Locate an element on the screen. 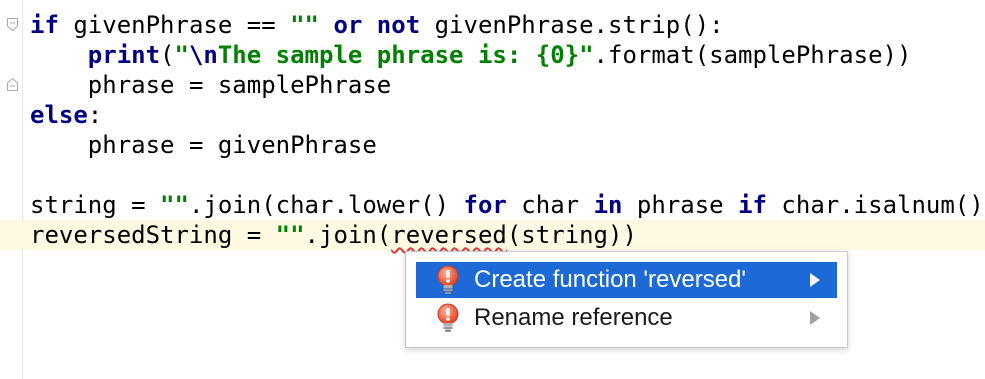  code-text: .join(char.lower() is located at coordinates (326, 205).